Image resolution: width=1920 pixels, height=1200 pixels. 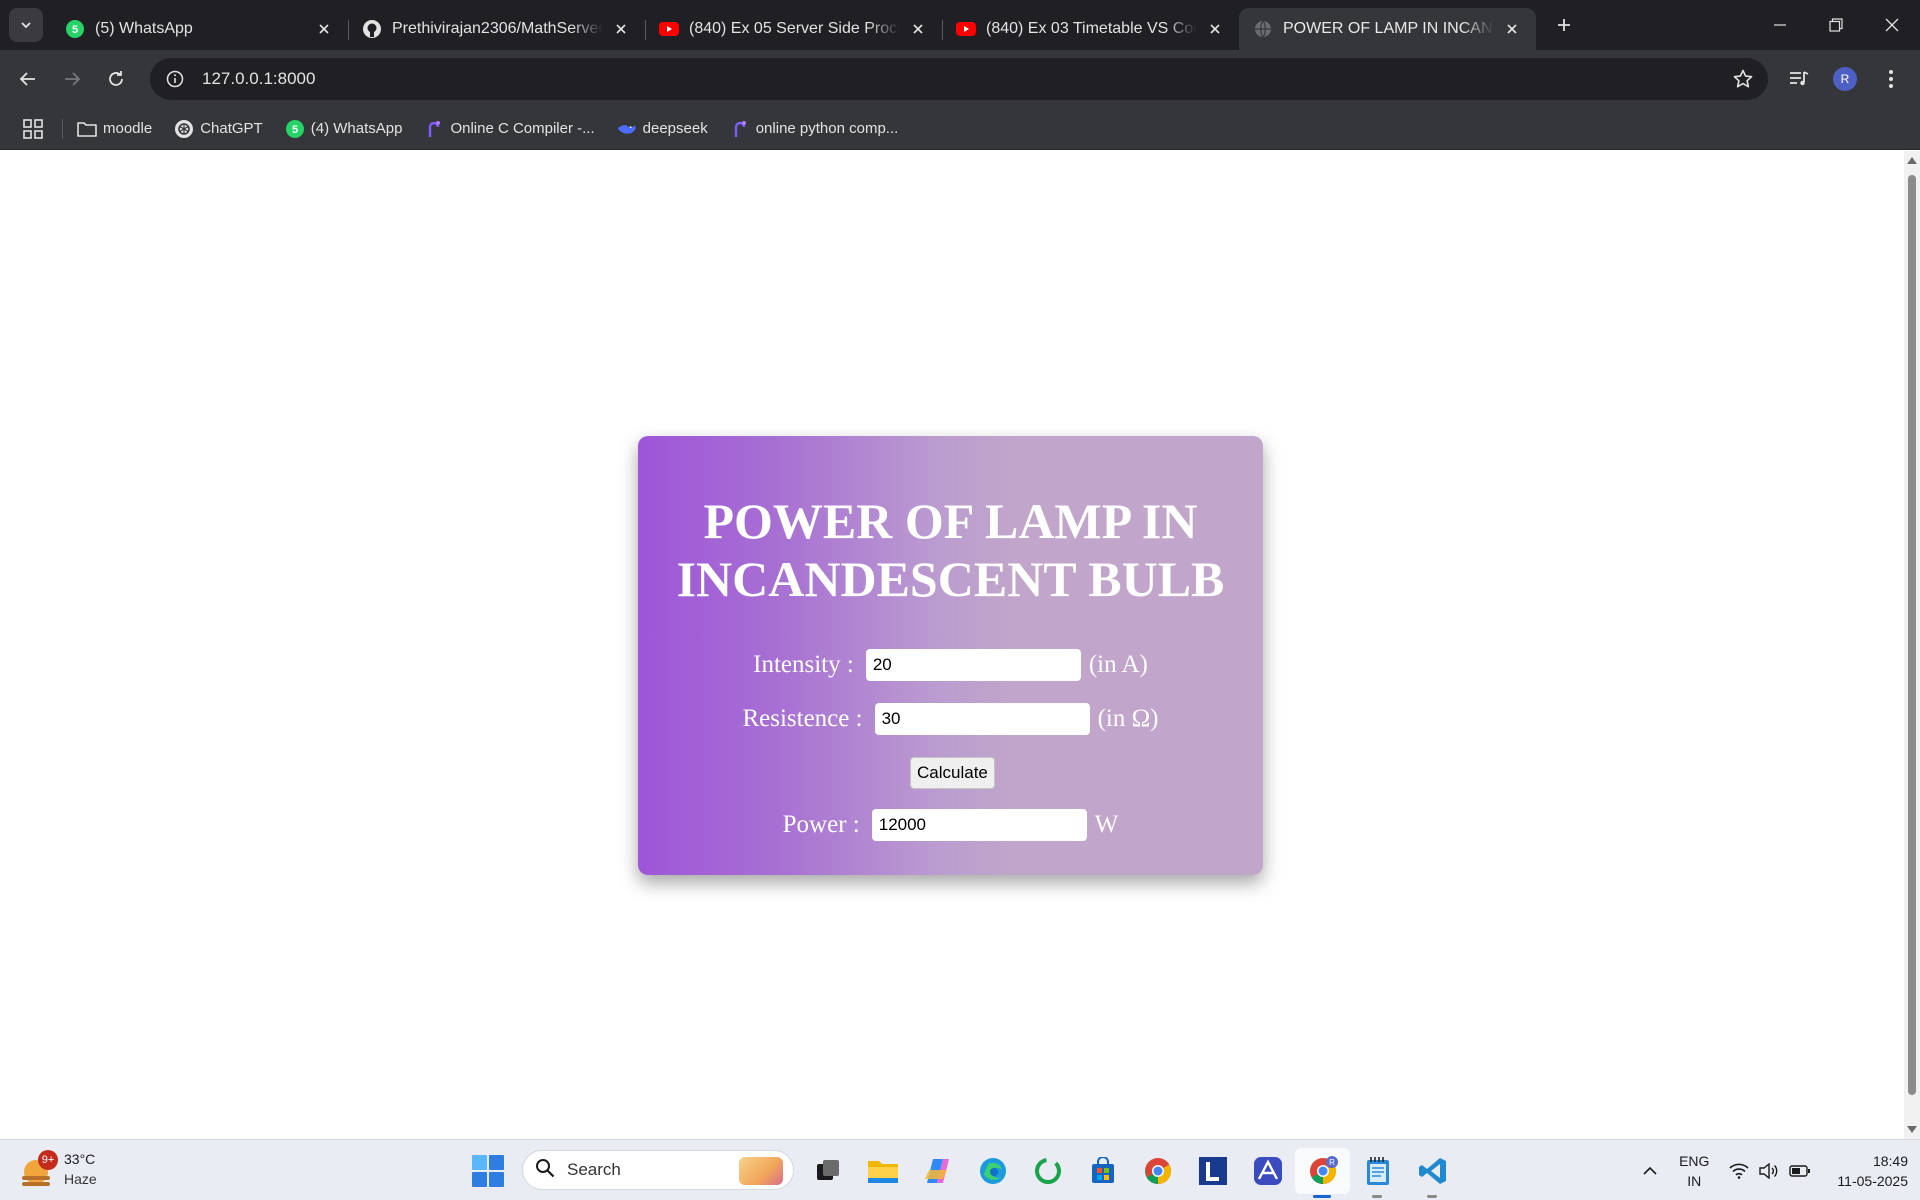 I want to click on taskbar-app-loop, so click(x=1047, y=1171).